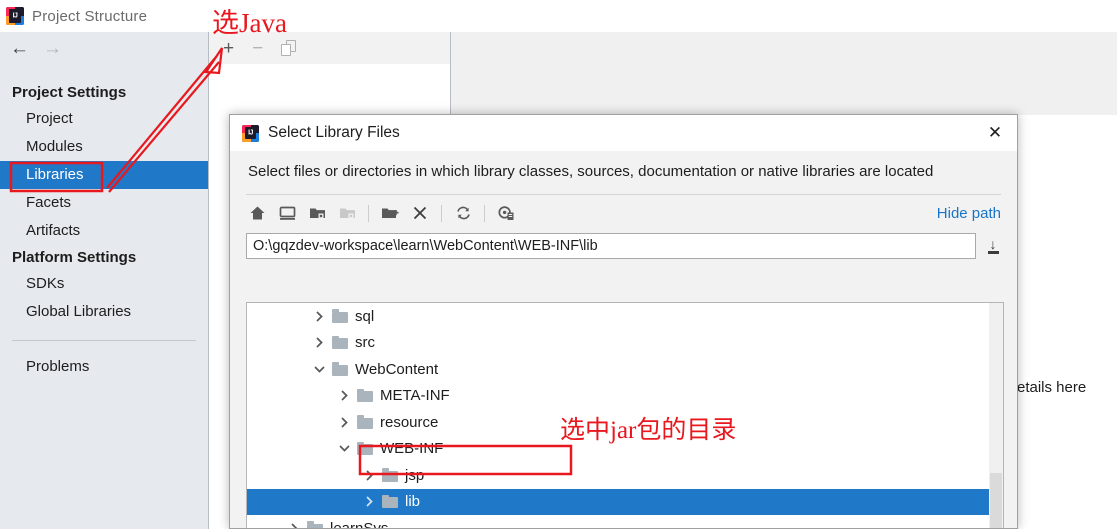 The height and width of the screenshot is (529, 1117). What do you see at coordinates (56, 177) in the screenshot?
I see `annotation-box-libraries` at bounding box center [56, 177].